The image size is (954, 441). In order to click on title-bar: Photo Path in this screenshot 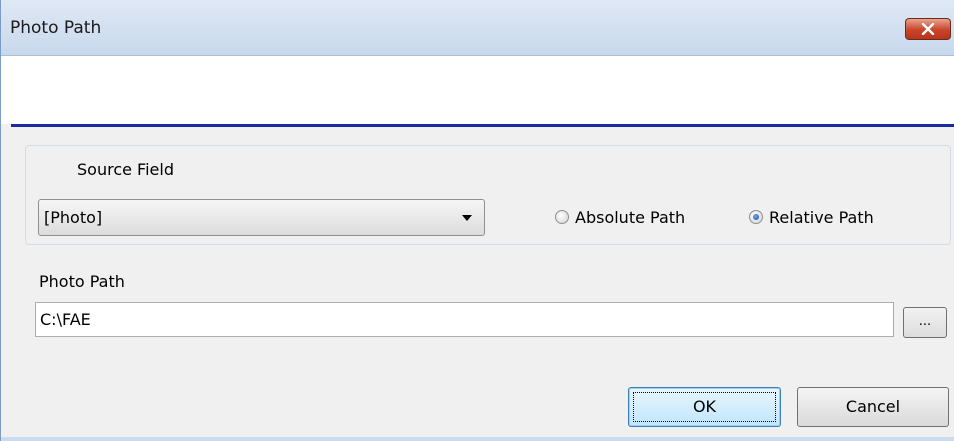, I will do `click(477, 28)`.